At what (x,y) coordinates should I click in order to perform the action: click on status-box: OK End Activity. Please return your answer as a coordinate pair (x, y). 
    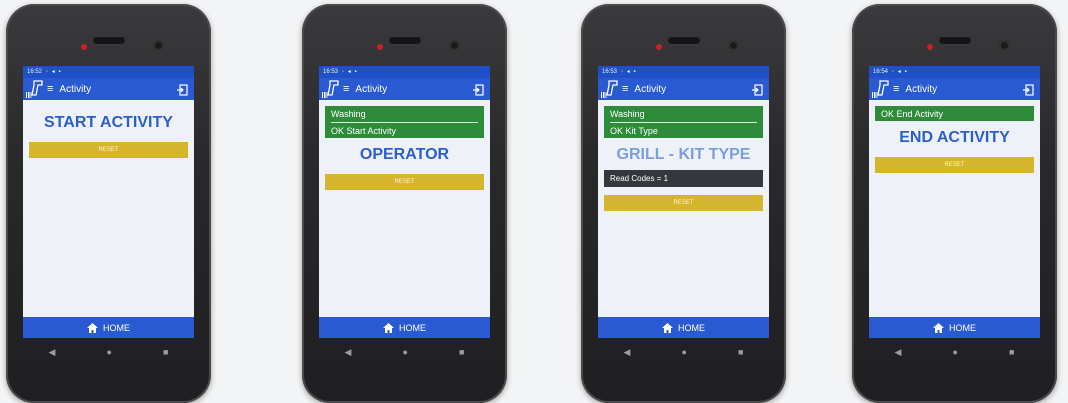
    Looking at the image, I should click on (954, 113).